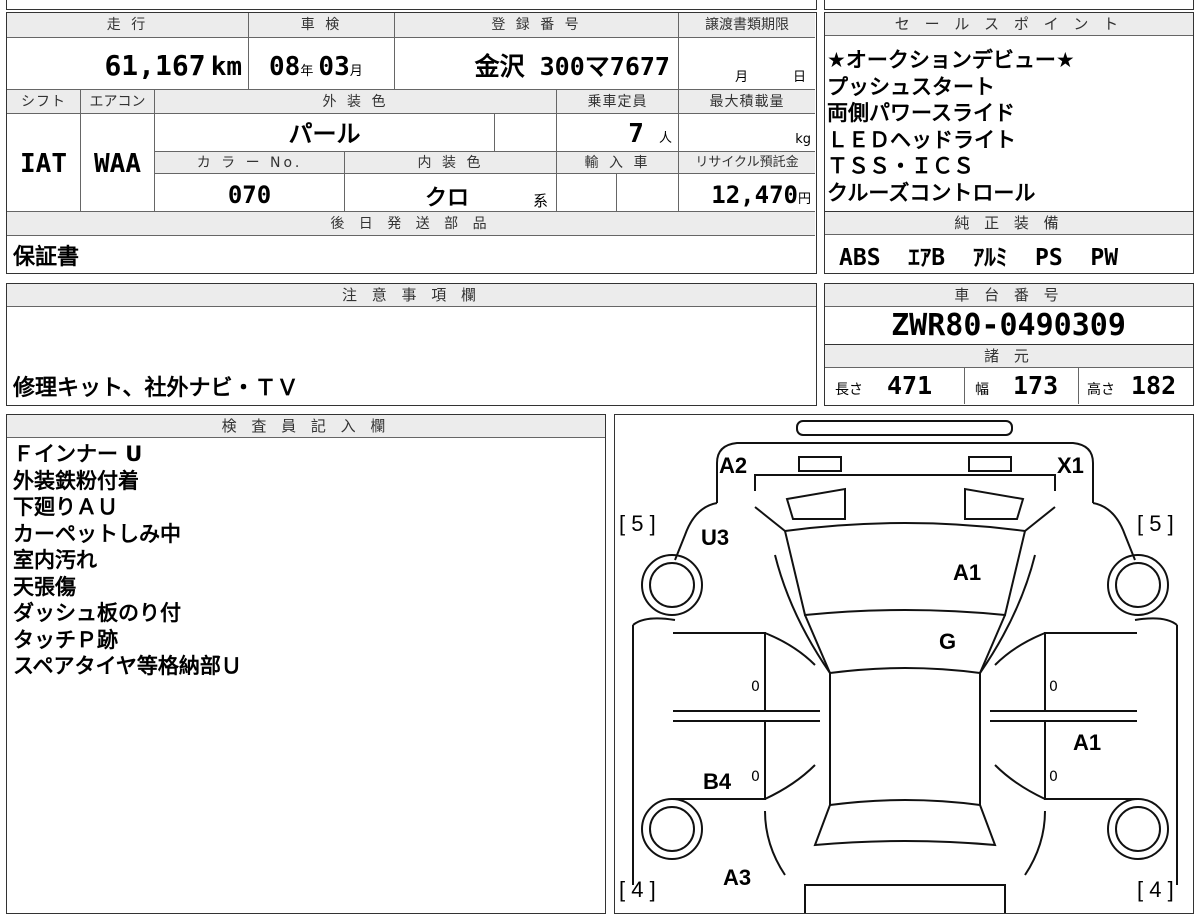 The width and height of the screenshot is (1200, 914). I want to click on inspection-month-unit: 月, so click(356, 71).